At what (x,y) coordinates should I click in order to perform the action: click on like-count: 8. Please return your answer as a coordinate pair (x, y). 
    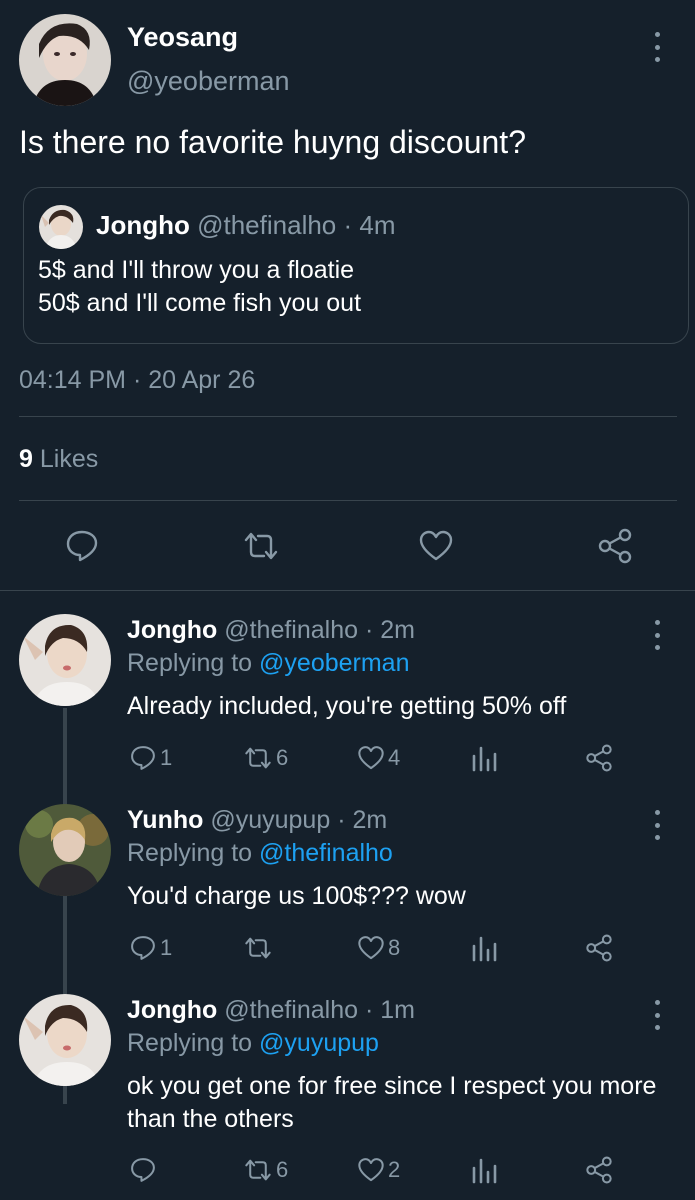
    Looking at the image, I should click on (394, 947).